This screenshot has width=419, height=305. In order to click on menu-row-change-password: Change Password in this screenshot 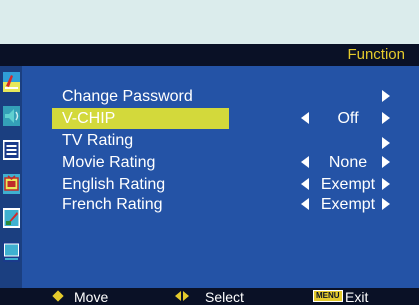, I will do `click(229, 96)`.